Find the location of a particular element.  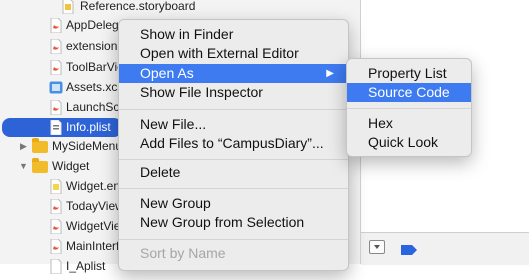

menu-item-delete: Delete is located at coordinates (233, 172).